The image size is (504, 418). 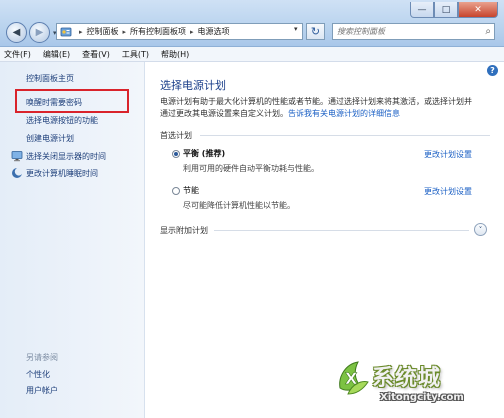 I want to click on see-also-heading: 另请参阅, so click(x=42, y=357).